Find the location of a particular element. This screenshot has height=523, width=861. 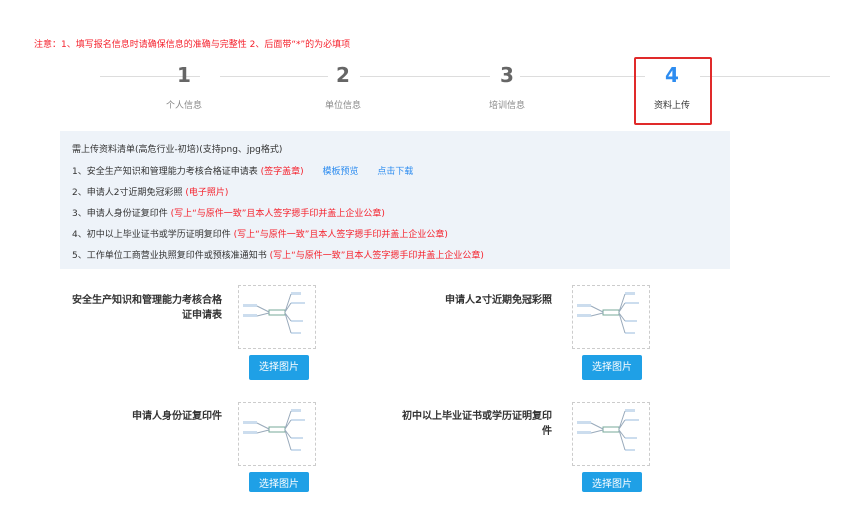

active-step-highlight is located at coordinates (673, 91).